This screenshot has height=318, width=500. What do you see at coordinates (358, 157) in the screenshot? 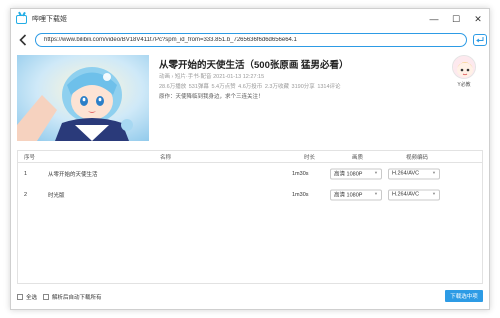
I see `header-quality: 画质` at bounding box center [358, 157].